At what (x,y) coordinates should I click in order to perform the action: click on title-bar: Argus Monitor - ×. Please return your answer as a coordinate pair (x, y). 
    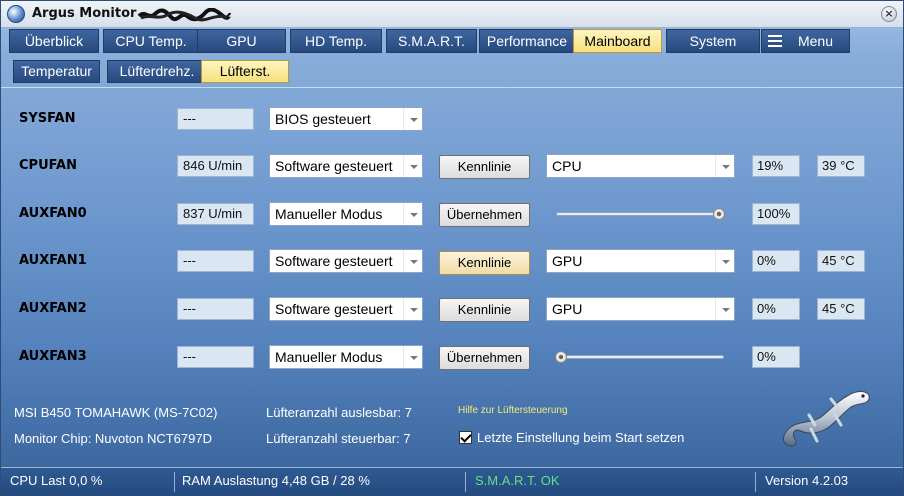
    Looking at the image, I should click on (452, 14).